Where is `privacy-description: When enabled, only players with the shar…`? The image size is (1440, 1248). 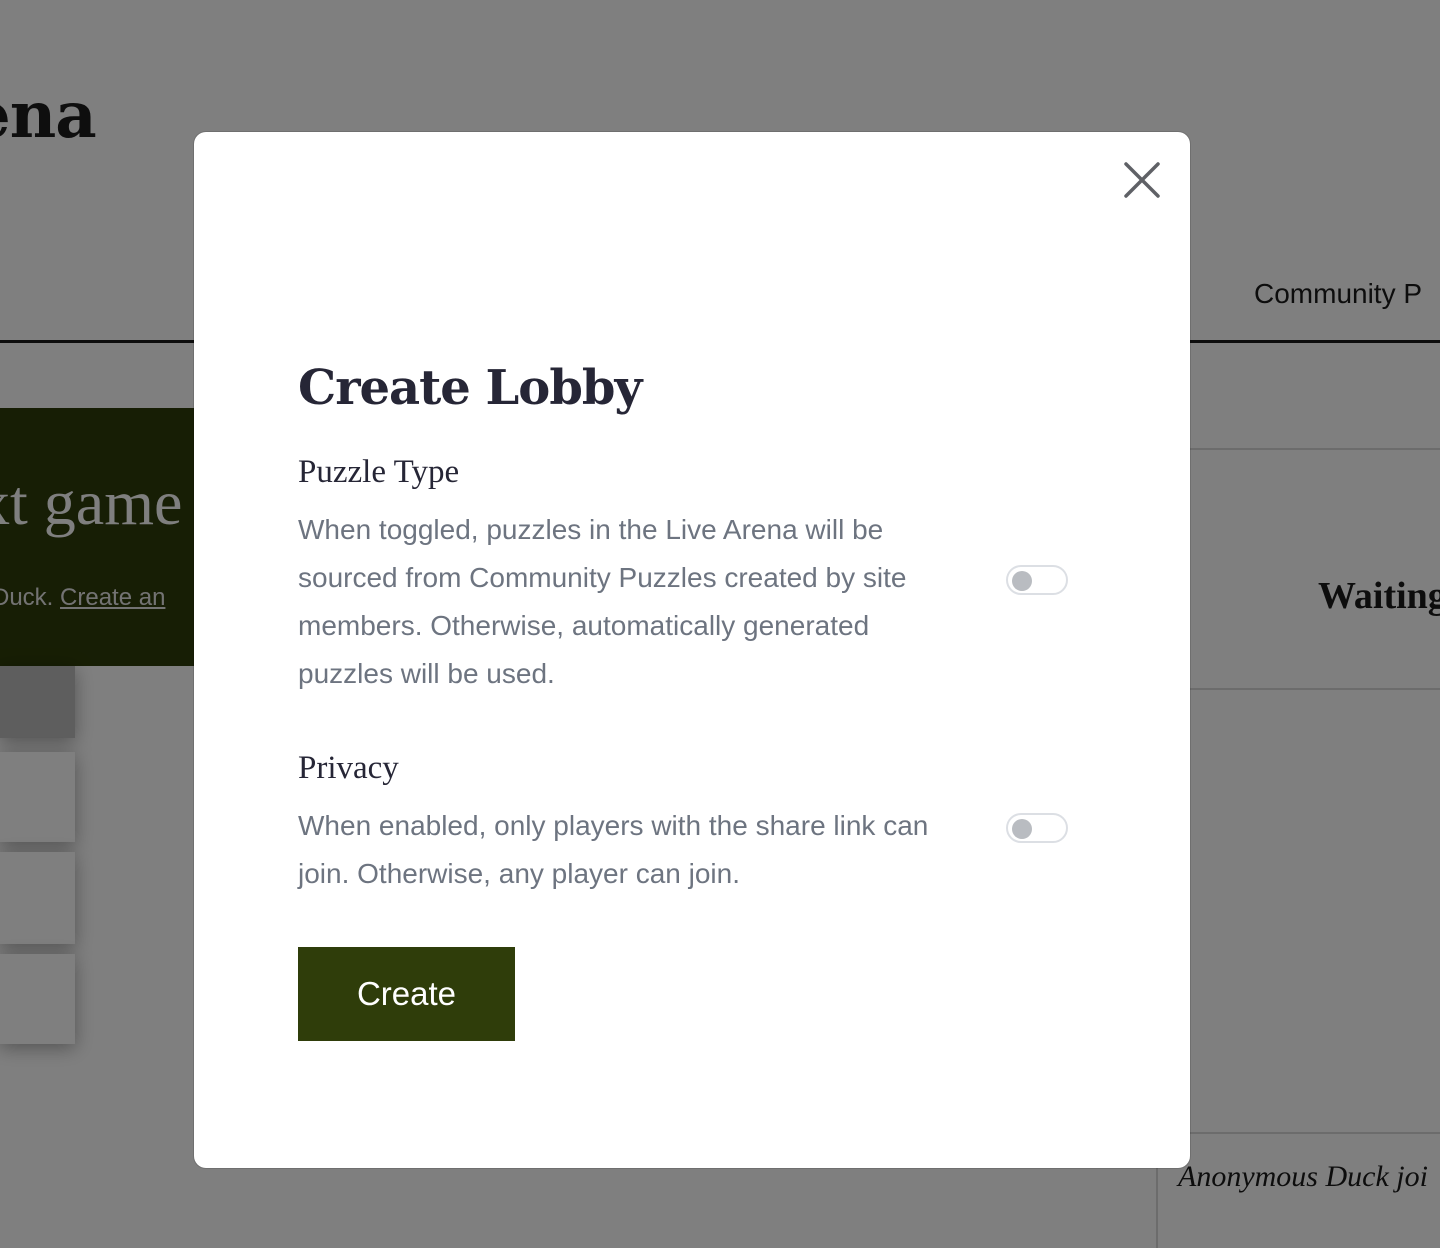
privacy-description: When enabled, only players with the shar… is located at coordinates (613, 849).